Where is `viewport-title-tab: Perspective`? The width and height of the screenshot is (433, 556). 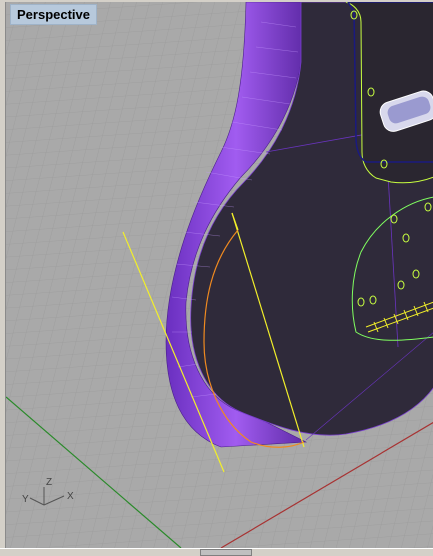 viewport-title-tab: Perspective is located at coordinates (53, 14).